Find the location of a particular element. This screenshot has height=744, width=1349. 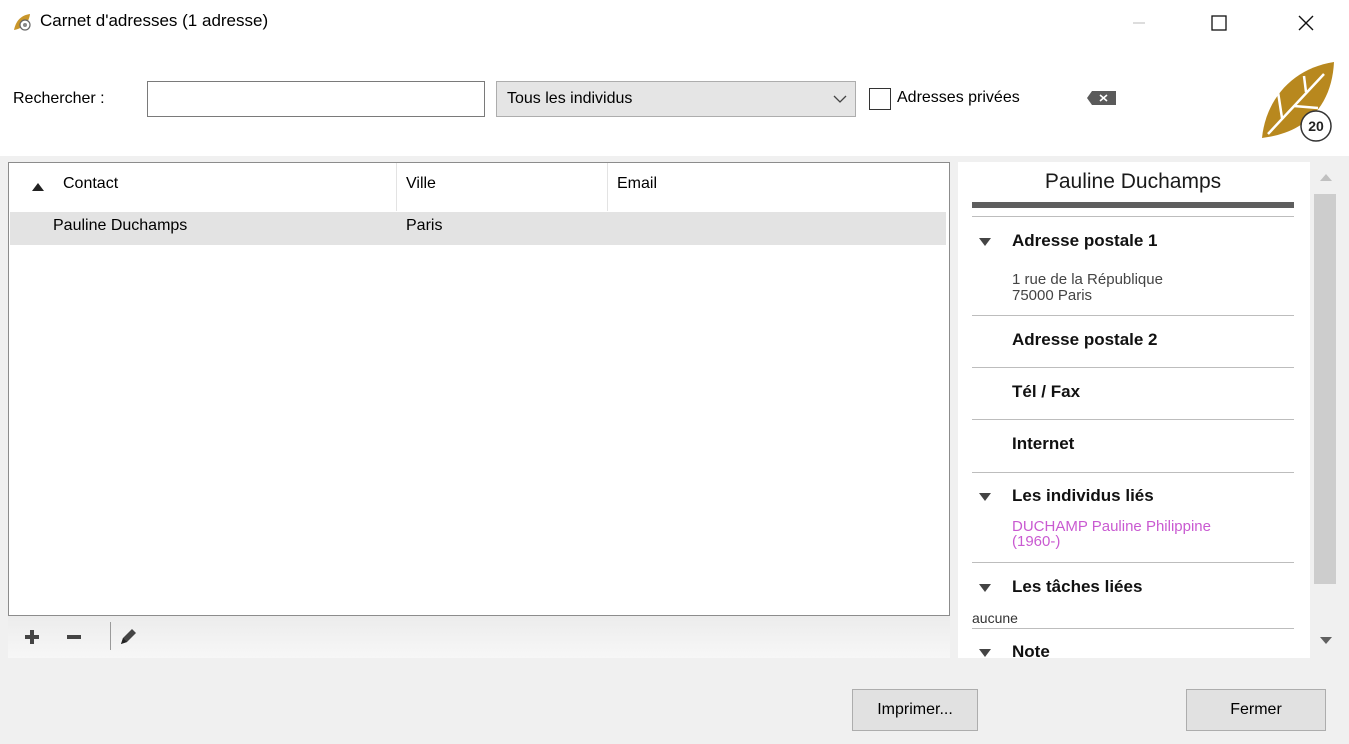

minus-icon is located at coordinates (74, 637).